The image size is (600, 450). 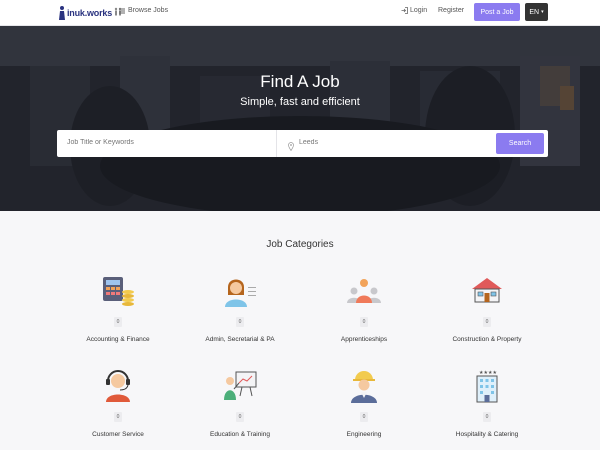 What do you see at coordinates (291, 145) in the screenshot?
I see `location-pin-icon` at bounding box center [291, 145].